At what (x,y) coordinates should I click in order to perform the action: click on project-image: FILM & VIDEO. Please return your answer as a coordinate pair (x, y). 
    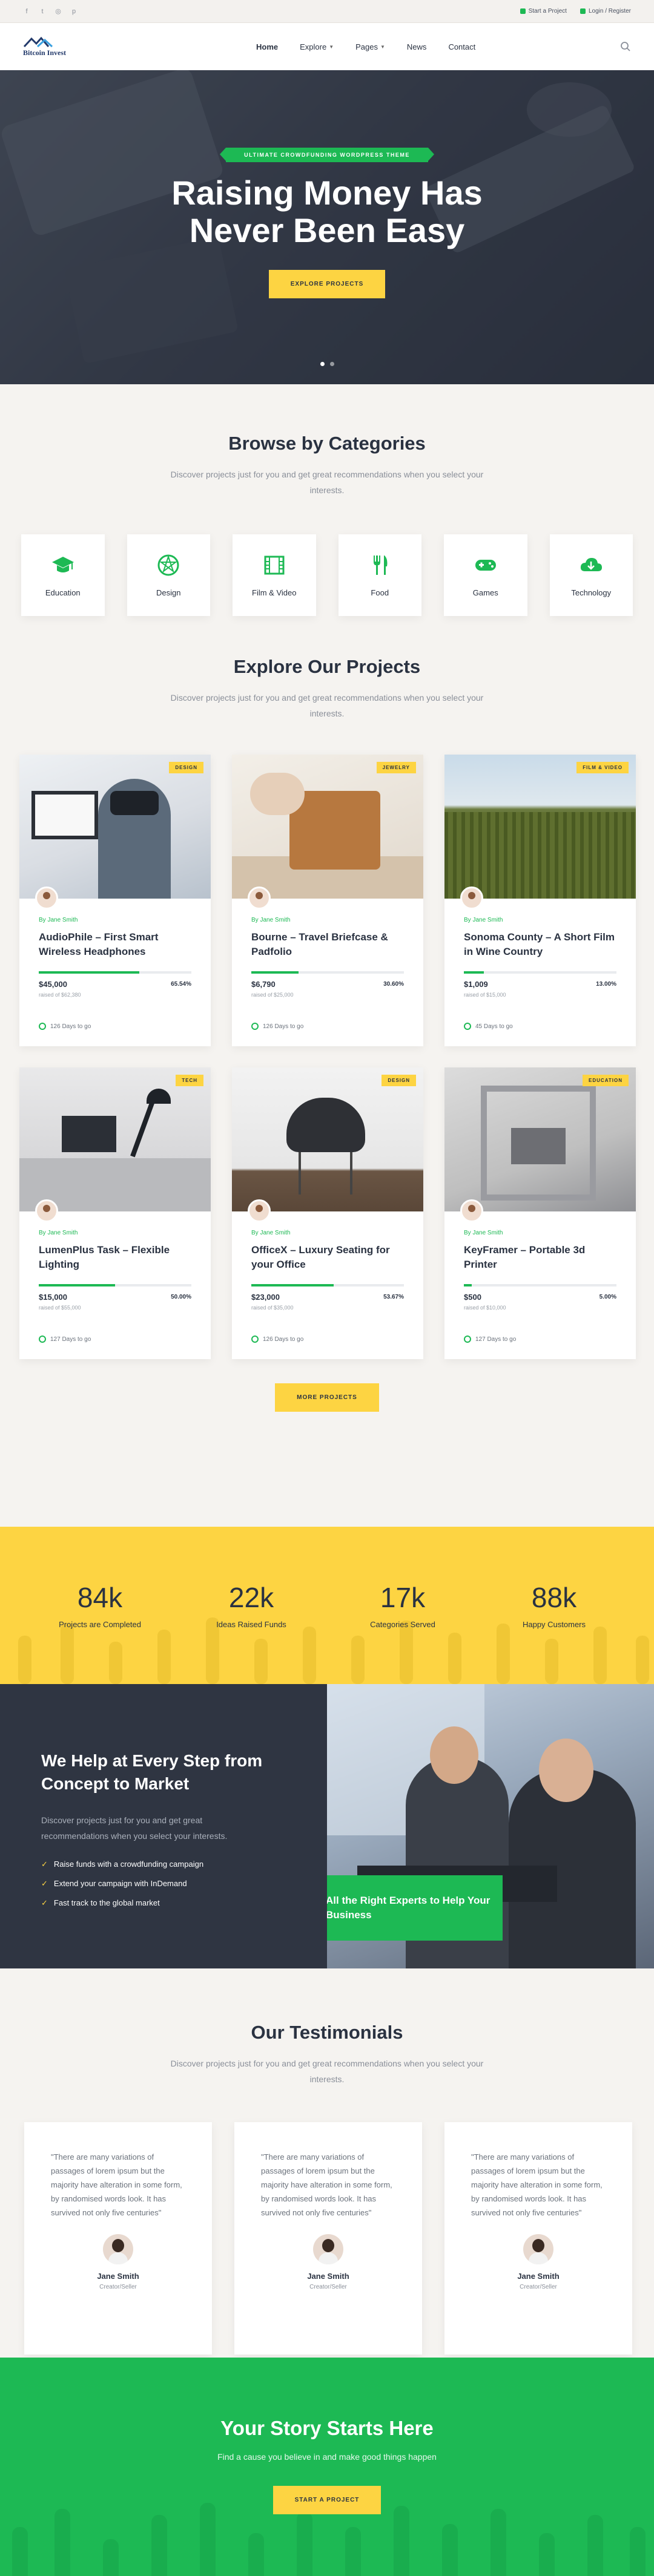
    Looking at the image, I should click on (540, 827).